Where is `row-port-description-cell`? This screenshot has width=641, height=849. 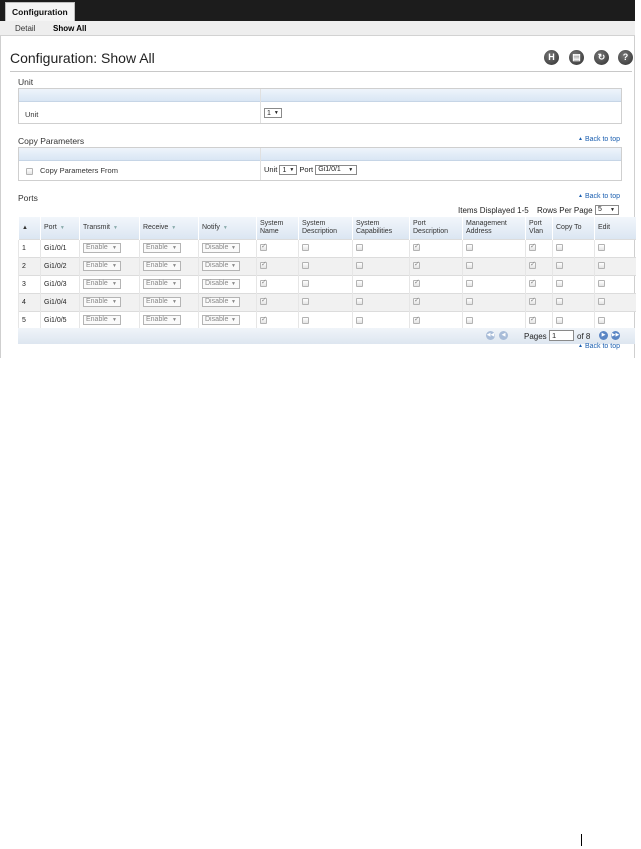 row-port-description-cell is located at coordinates (436, 301).